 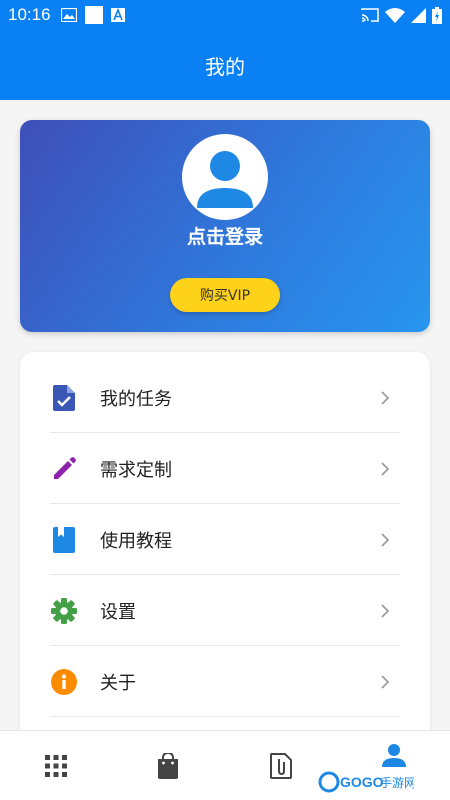 I want to click on menu-item-tutorial: 使用教程, so click(x=225, y=539).